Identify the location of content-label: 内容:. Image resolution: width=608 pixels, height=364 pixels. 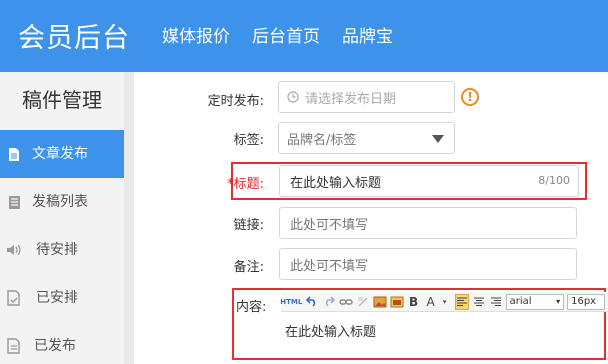
(251, 307).